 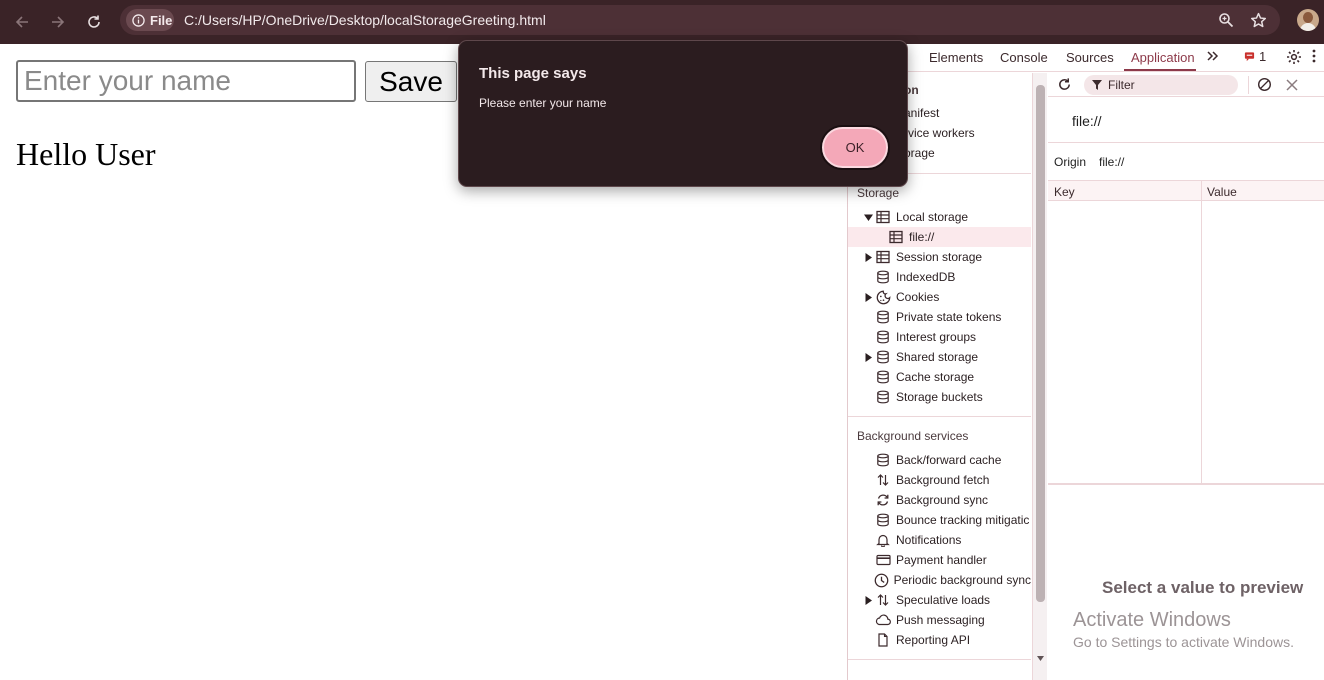 What do you see at coordinates (939, 357) in the screenshot?
I see `sidebar-item-shared-storage: Shared storage` at bounding box center [939, 357].